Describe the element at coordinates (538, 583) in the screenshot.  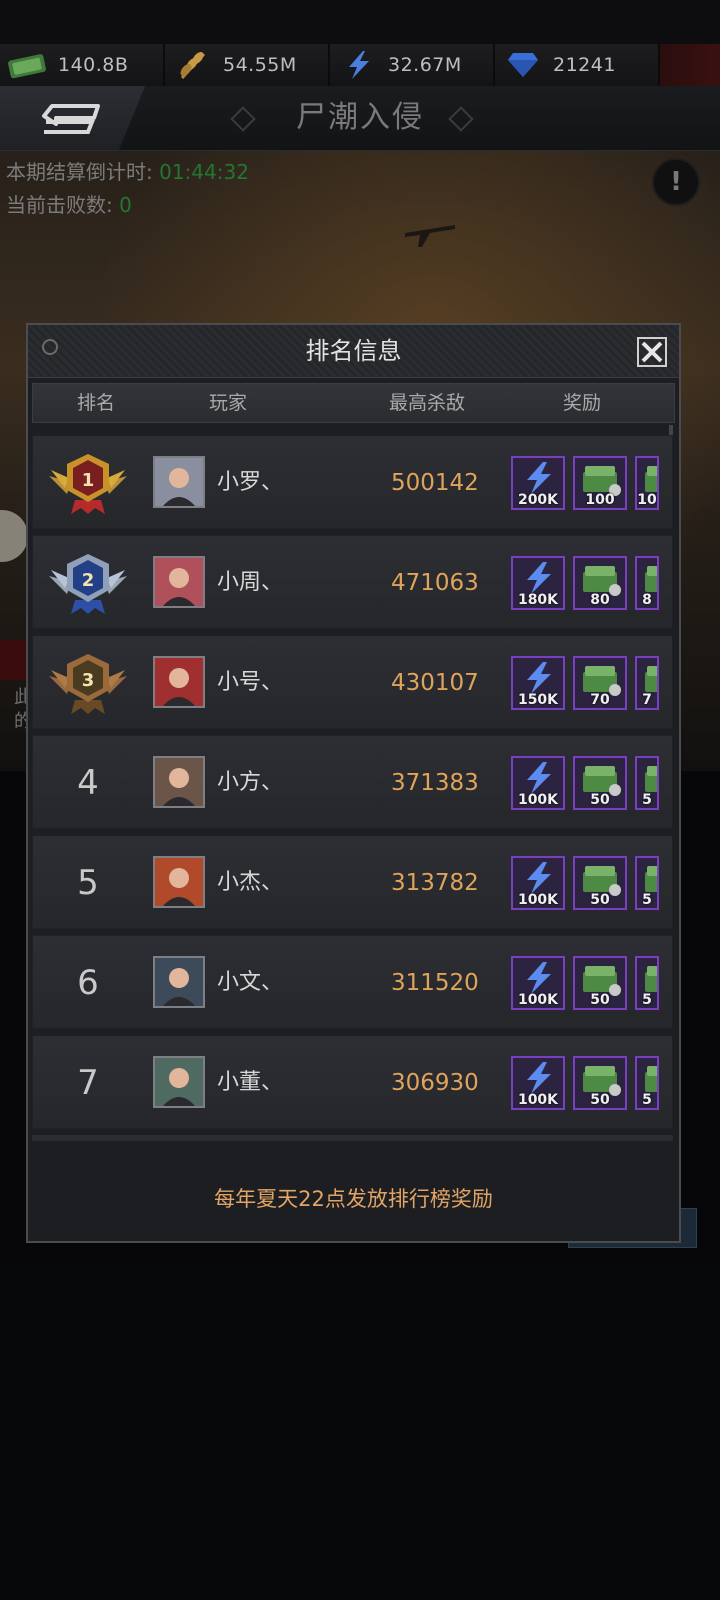
I see `reward-item: 180K` at that location.